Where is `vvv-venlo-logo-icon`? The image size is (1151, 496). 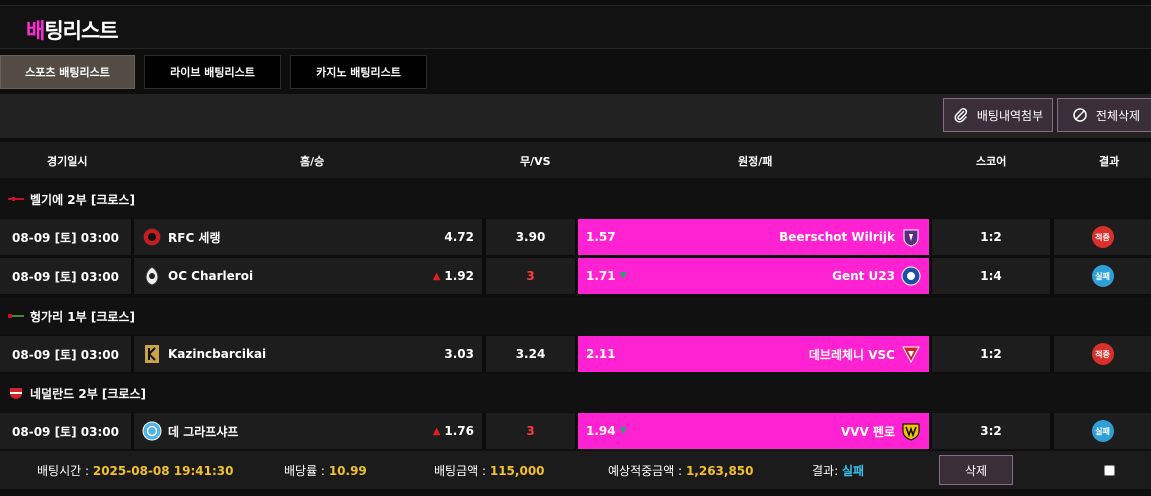
vvv-venlo-logo-icon is located at coordinates (911, 432).